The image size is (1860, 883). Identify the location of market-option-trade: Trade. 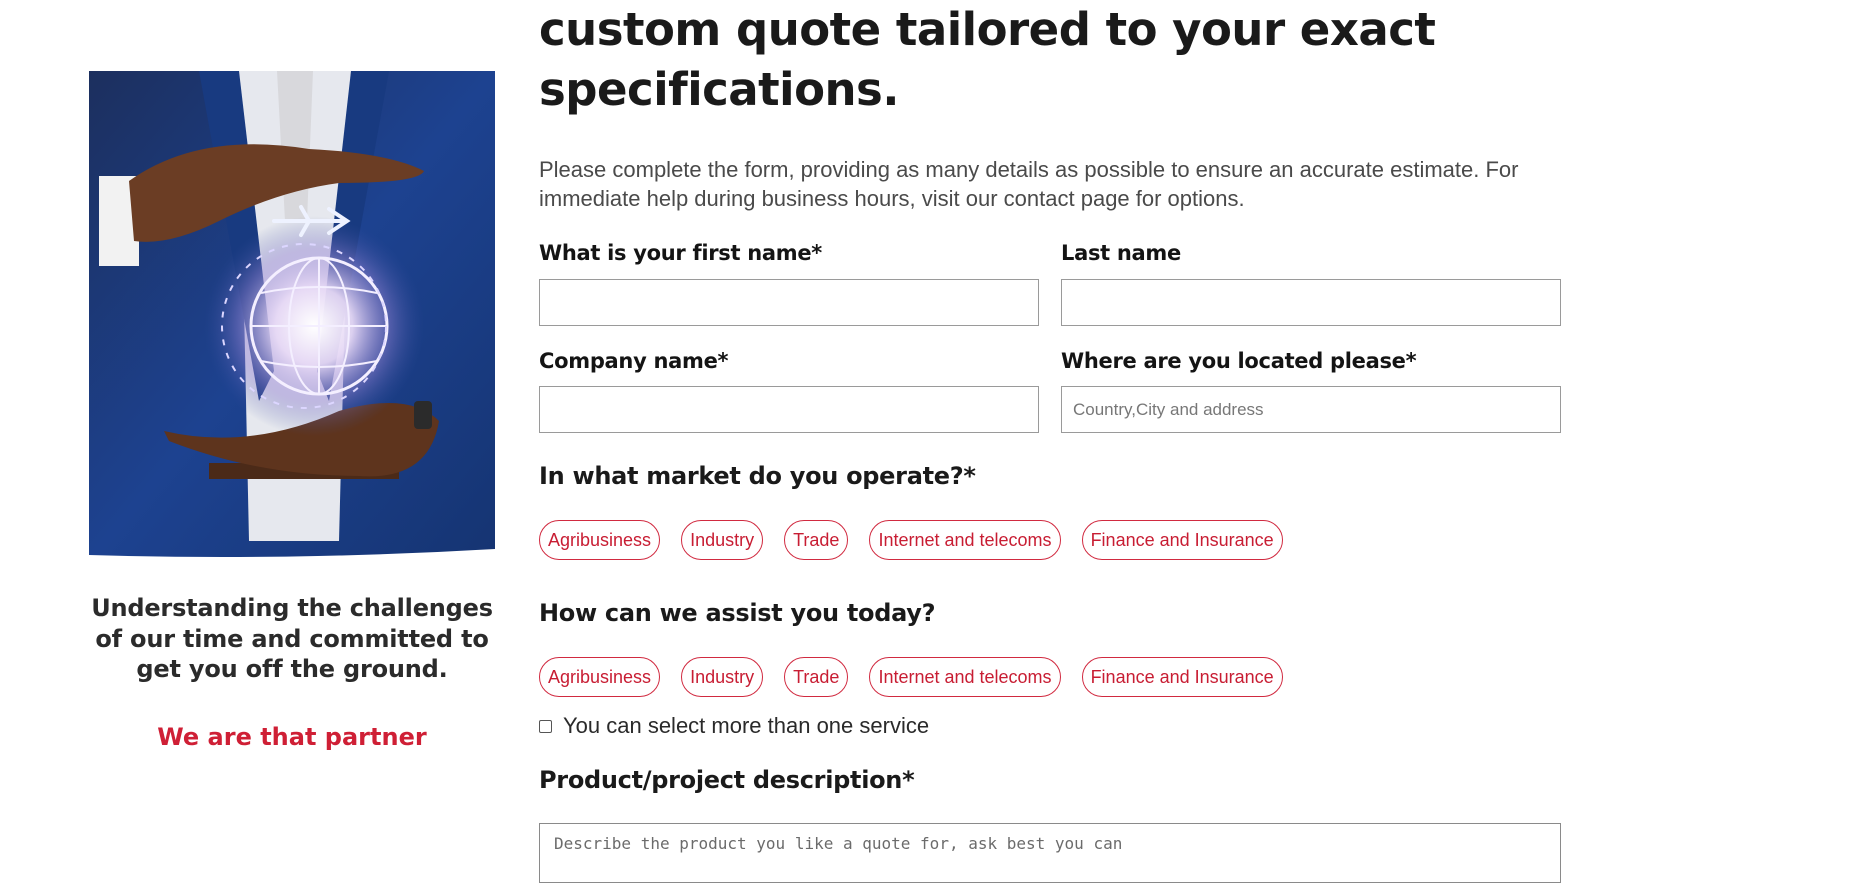
(816, 540).